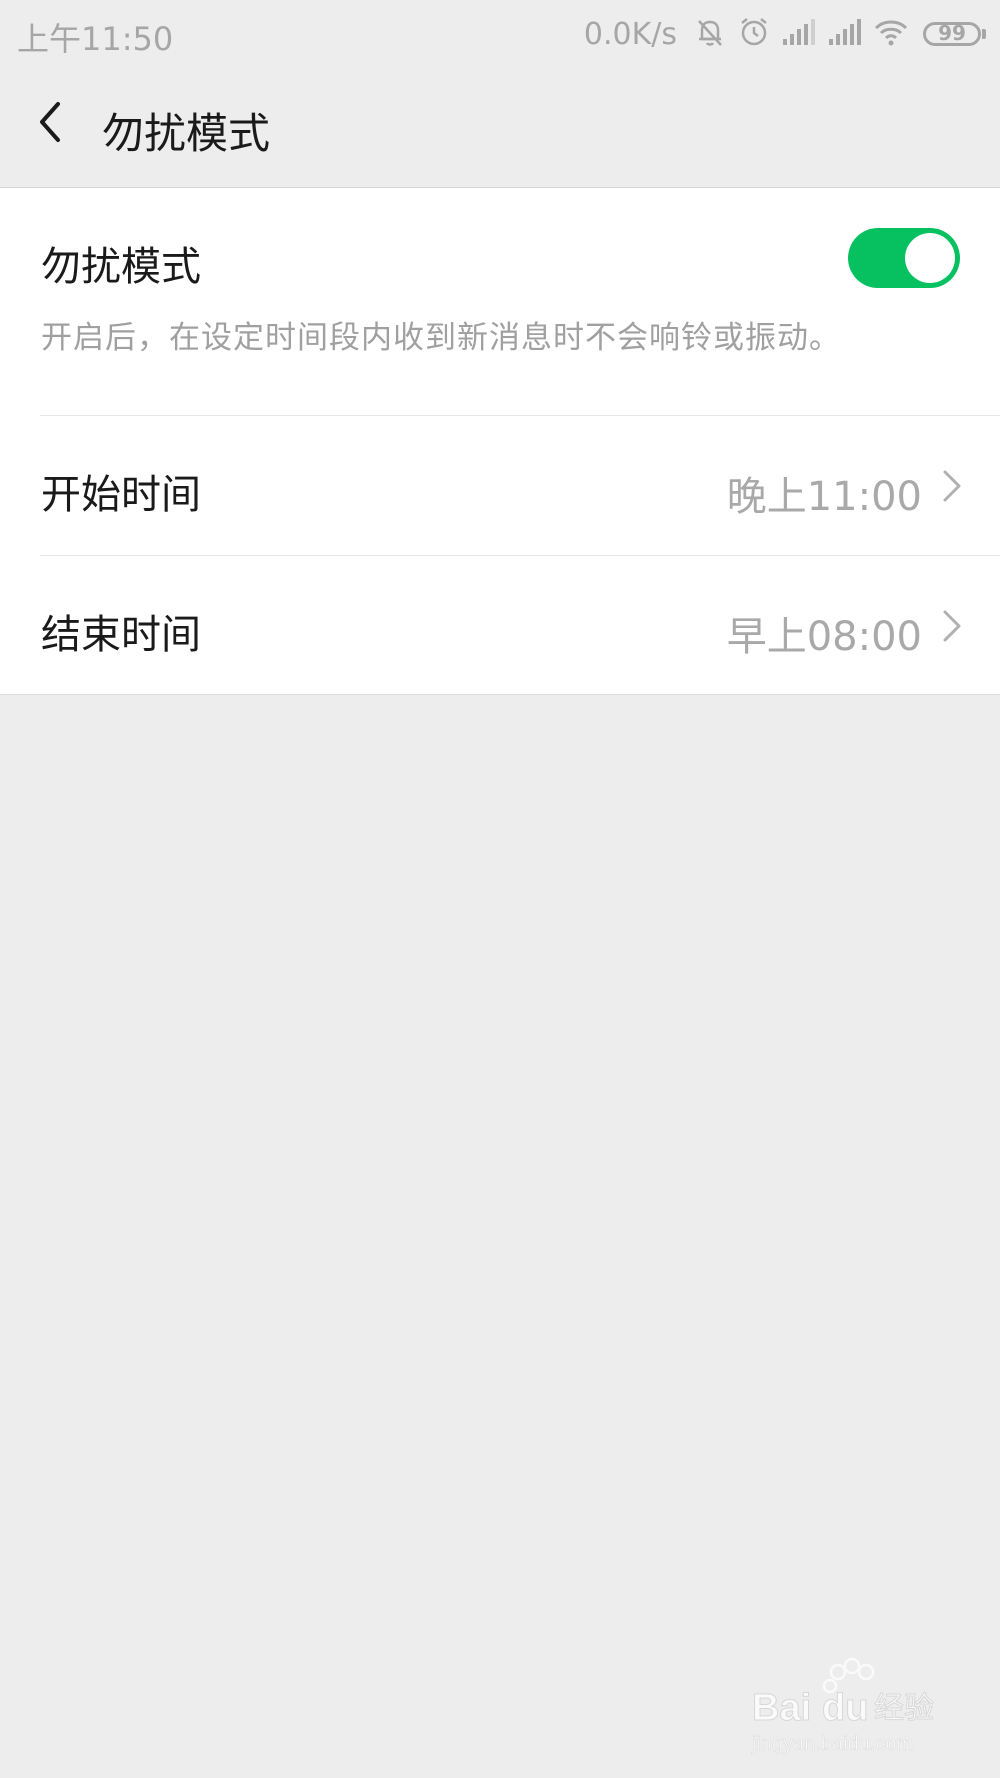 The image size is (1000, 1778). What do you see at coordinates (500, 129) in the screenshot?
I see `nav-bar: 勿扰模式` at bounding box center [500, 129].